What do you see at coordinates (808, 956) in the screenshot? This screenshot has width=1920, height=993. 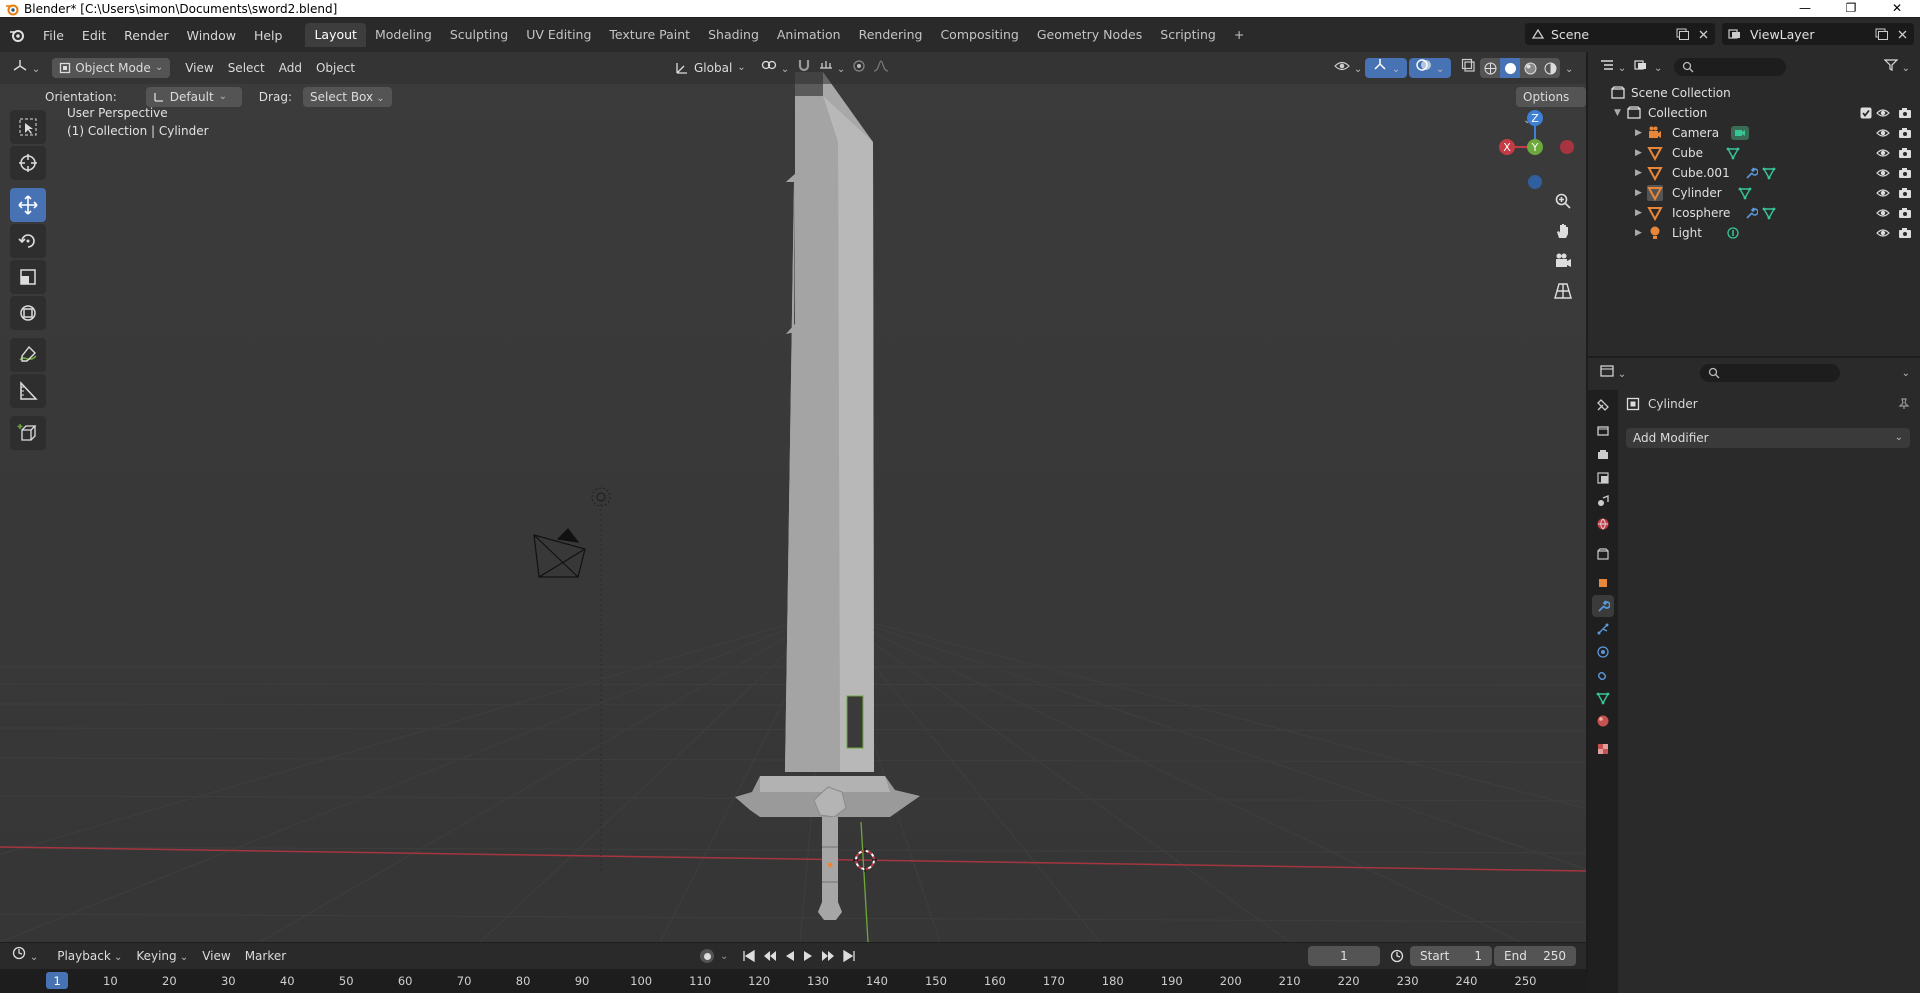 I see `play-icon` at bounding box center [808, 956].